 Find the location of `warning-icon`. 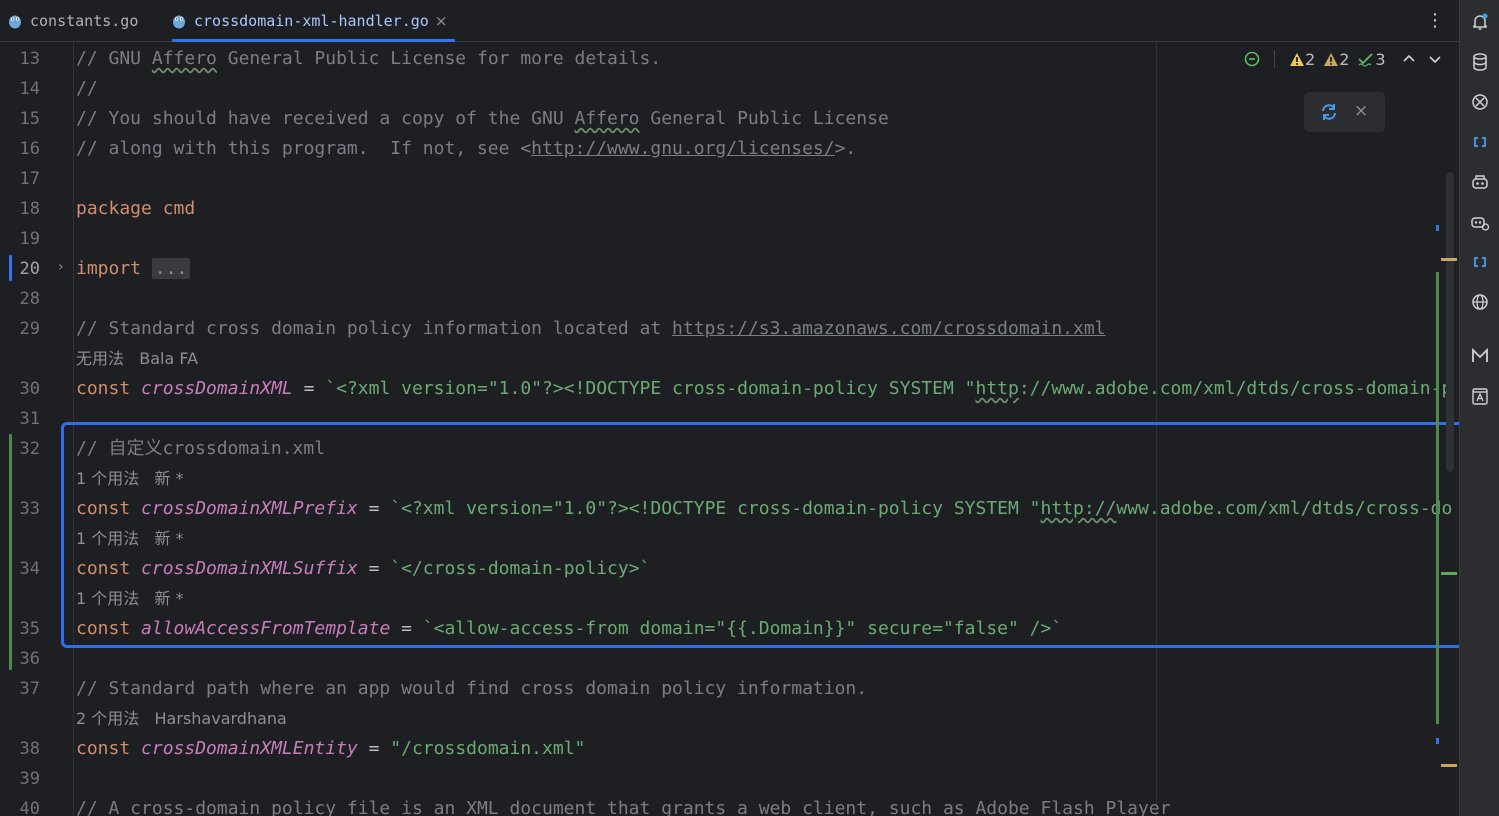

warning-icon is located at coordinates (1297, 59).